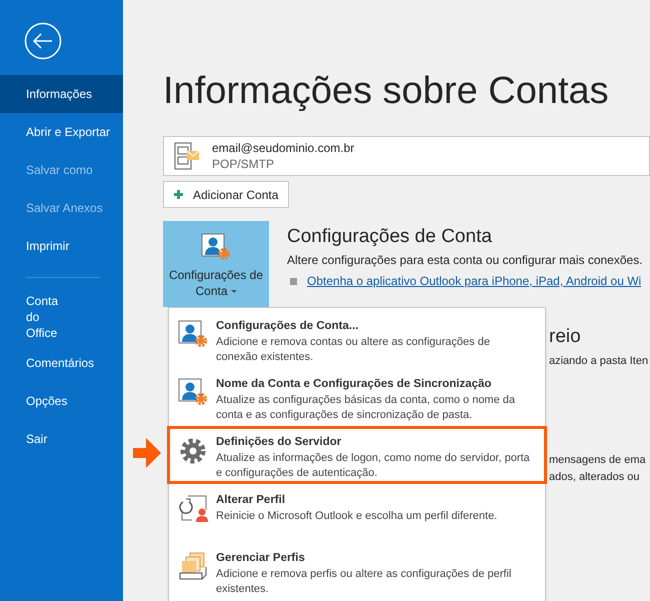  What do you see at coordinates (465, 260) in the screenshot?
I see `section-description: Altere configurações para esta conta ou configurar mais conexões.` at bounding box center [465, 260].